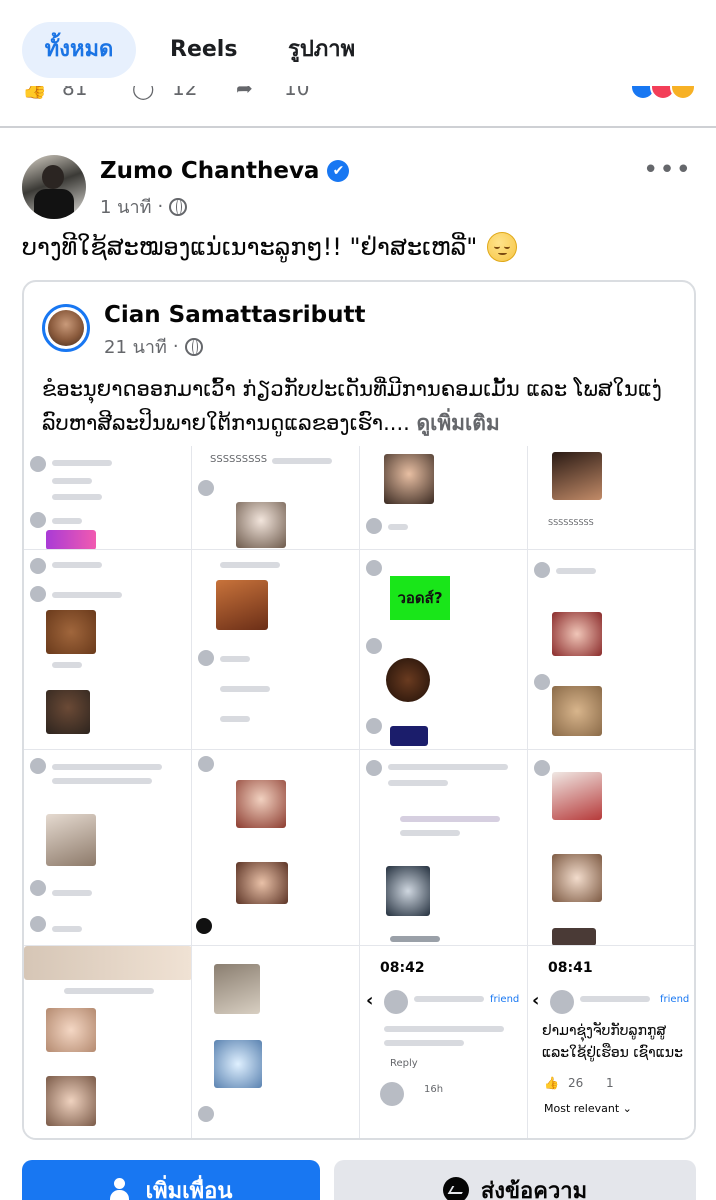 This screenshot has width=716, height=1200. Describe the element at coordinates (667, 170) in the screenshot. I see `more-options-icon: •••` at that location.